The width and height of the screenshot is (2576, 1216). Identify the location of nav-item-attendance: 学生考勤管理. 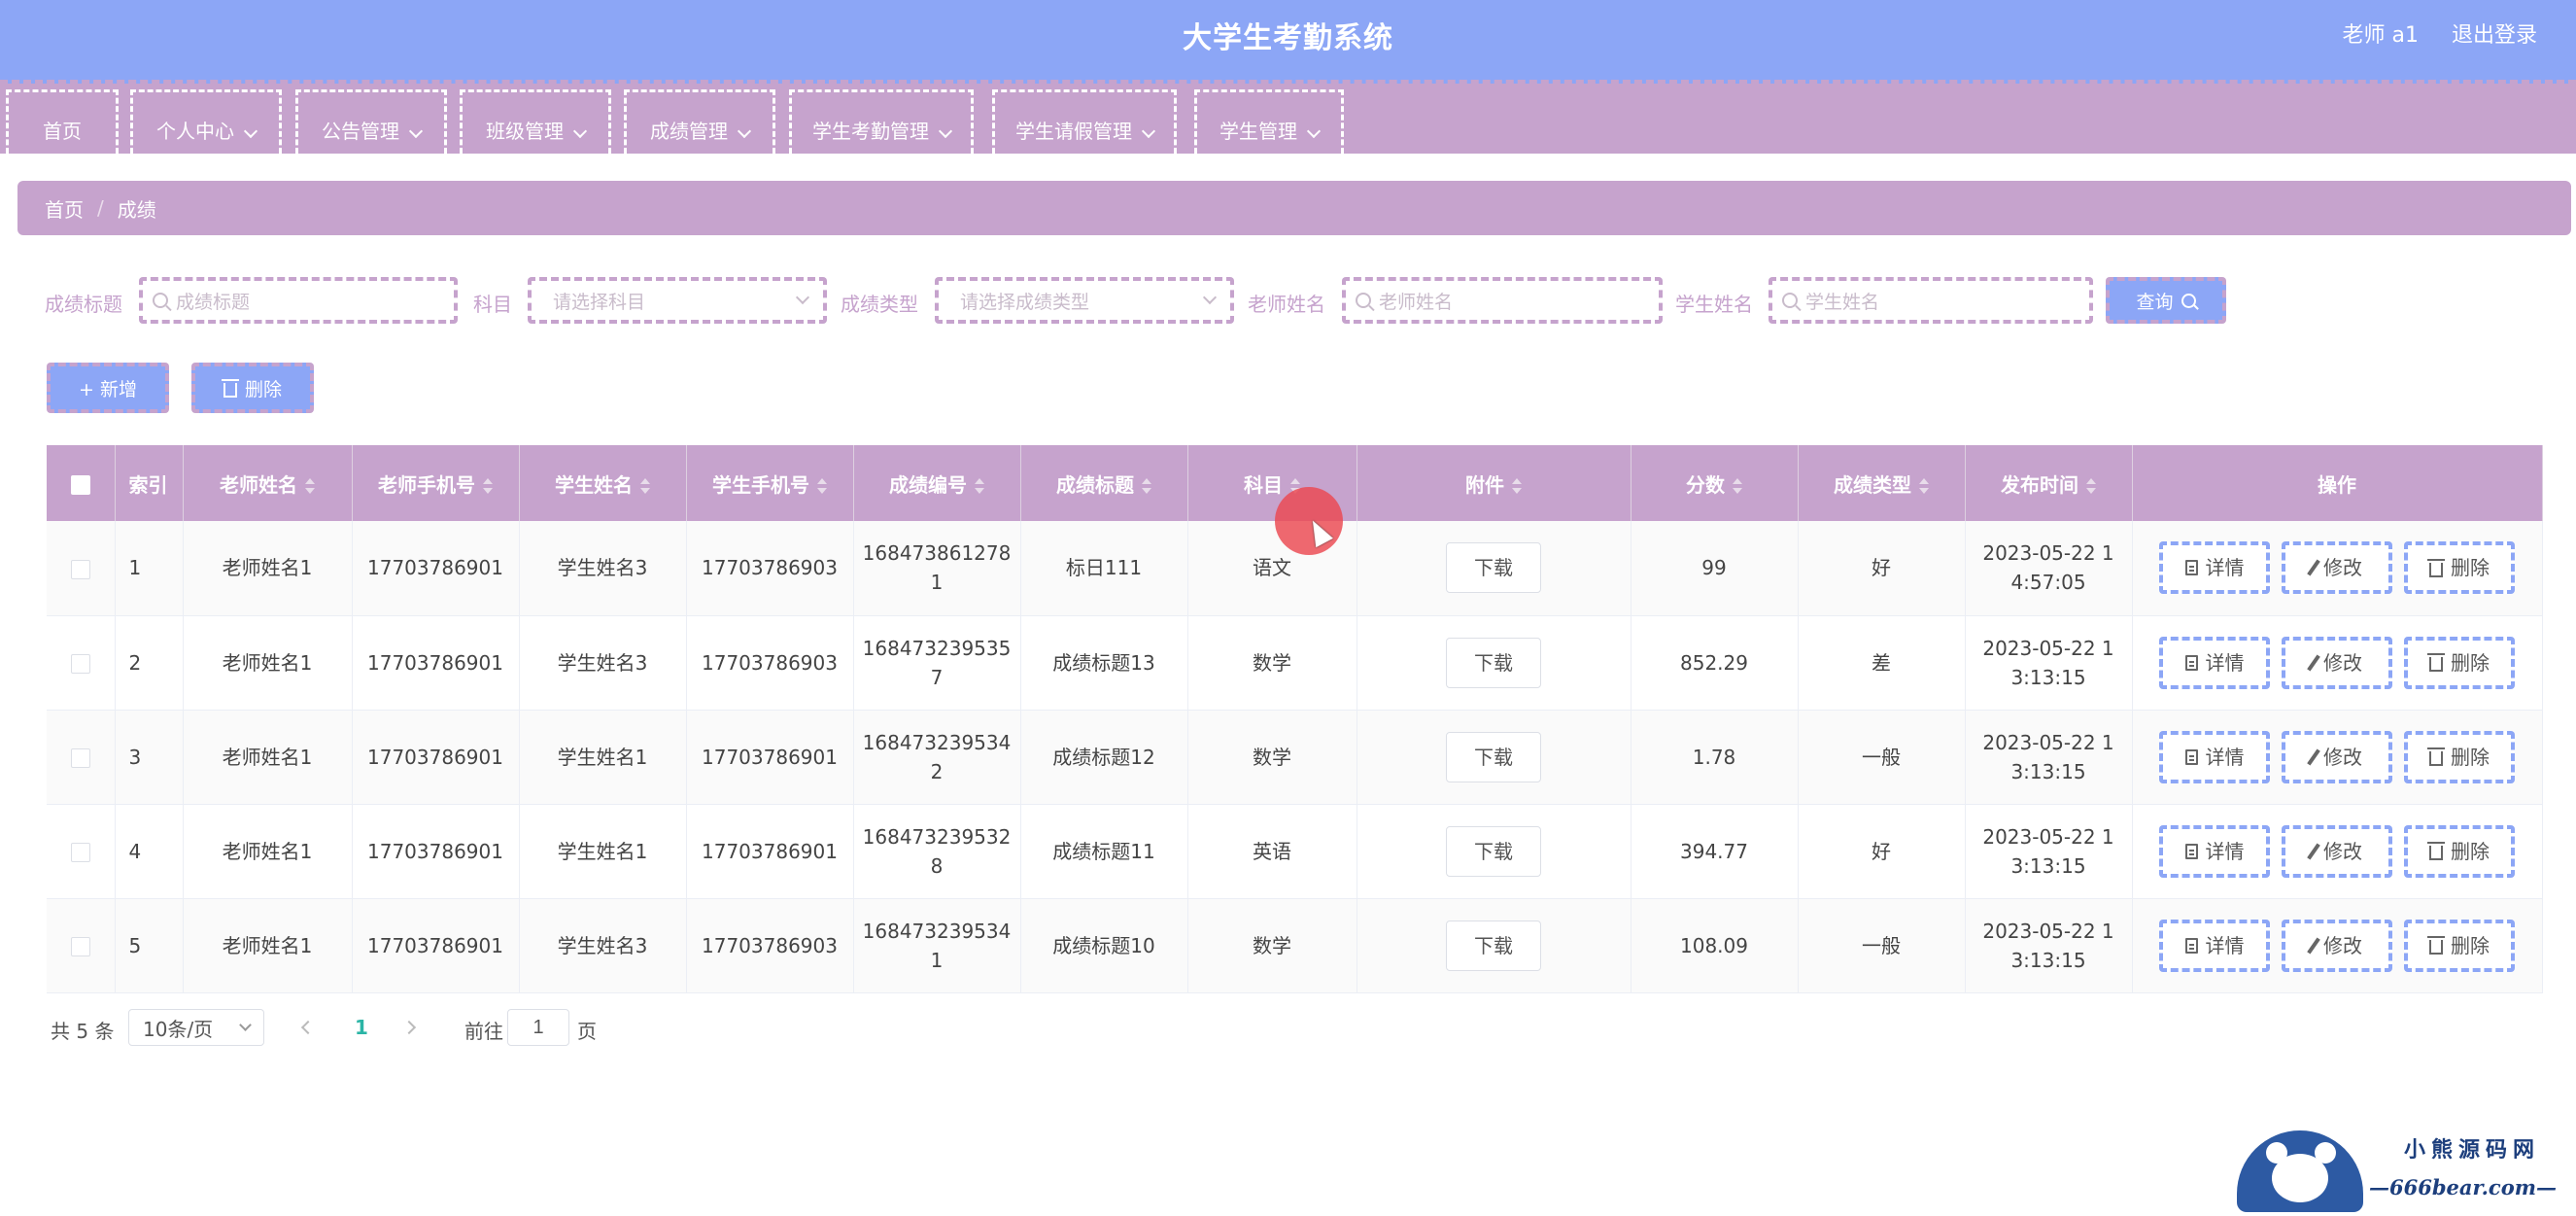
(881, 121).